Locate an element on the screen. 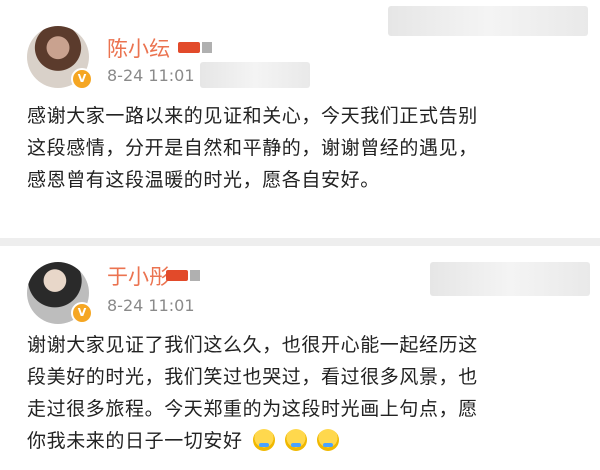 This screenshot has height=470, width=600. post-text-line: 感恩曾有这段温暖的时光，愿各自安好。 is located at coordinates (203, 180).